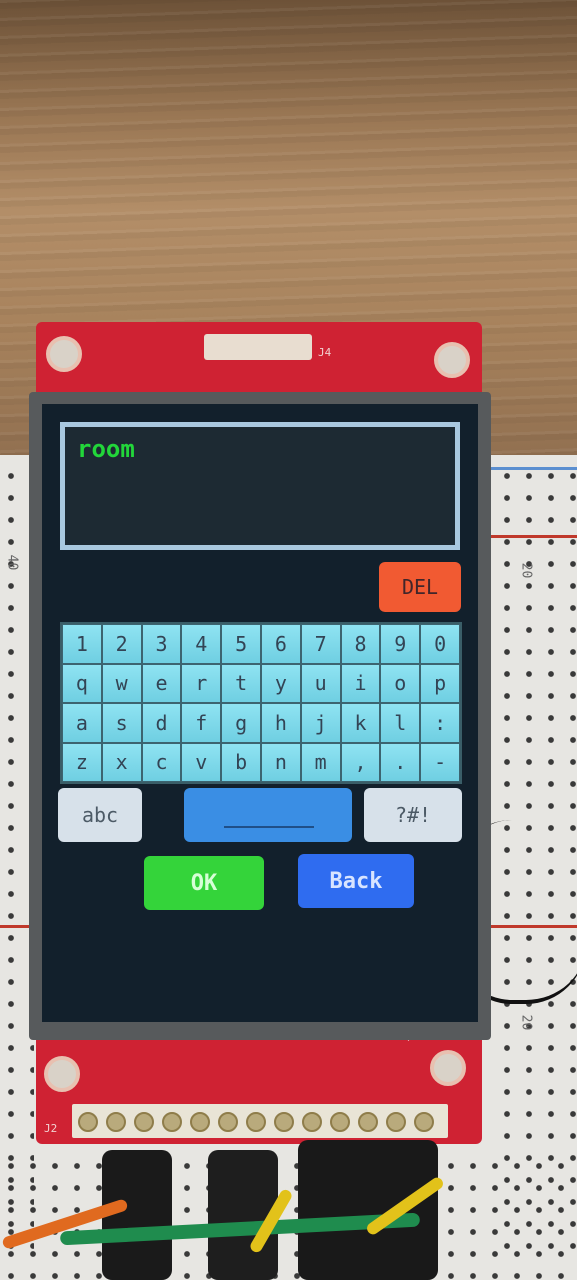 The height and width of the screenshot is (1280, 577). I want to click on space-button, so click(268, 815).